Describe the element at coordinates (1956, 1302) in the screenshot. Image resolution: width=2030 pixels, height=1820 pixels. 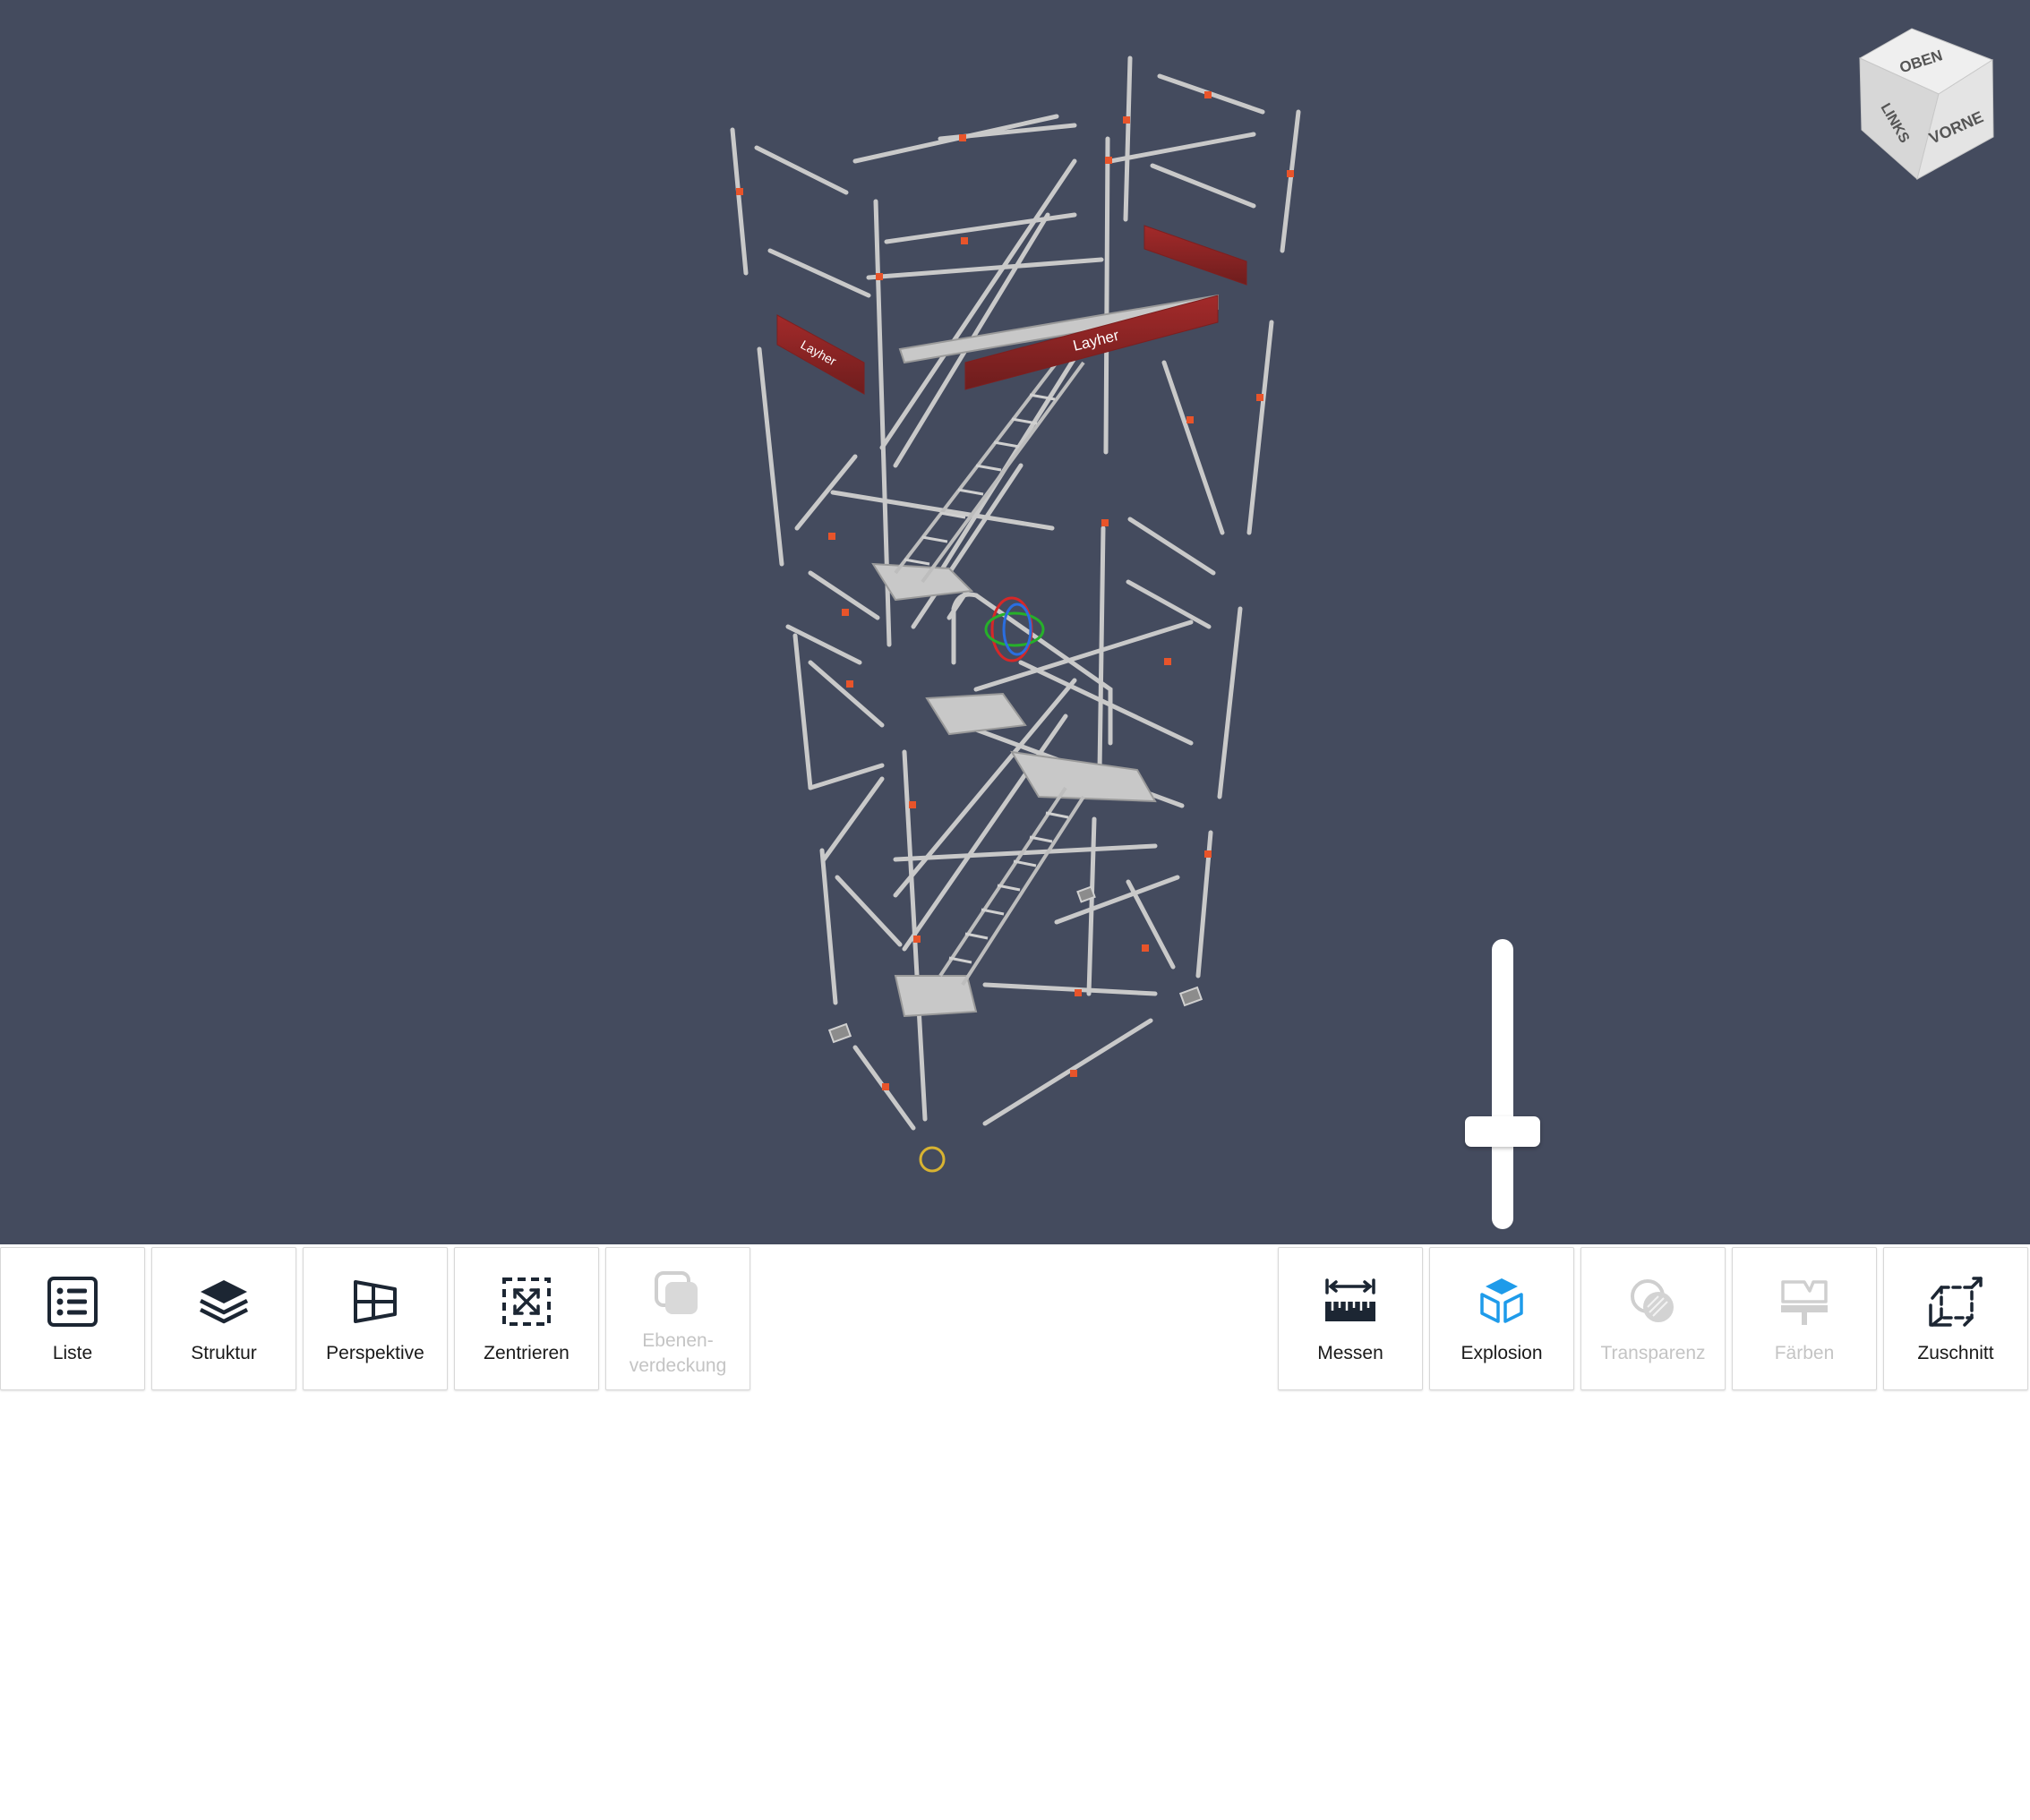
I see `crop-icon` at that location.